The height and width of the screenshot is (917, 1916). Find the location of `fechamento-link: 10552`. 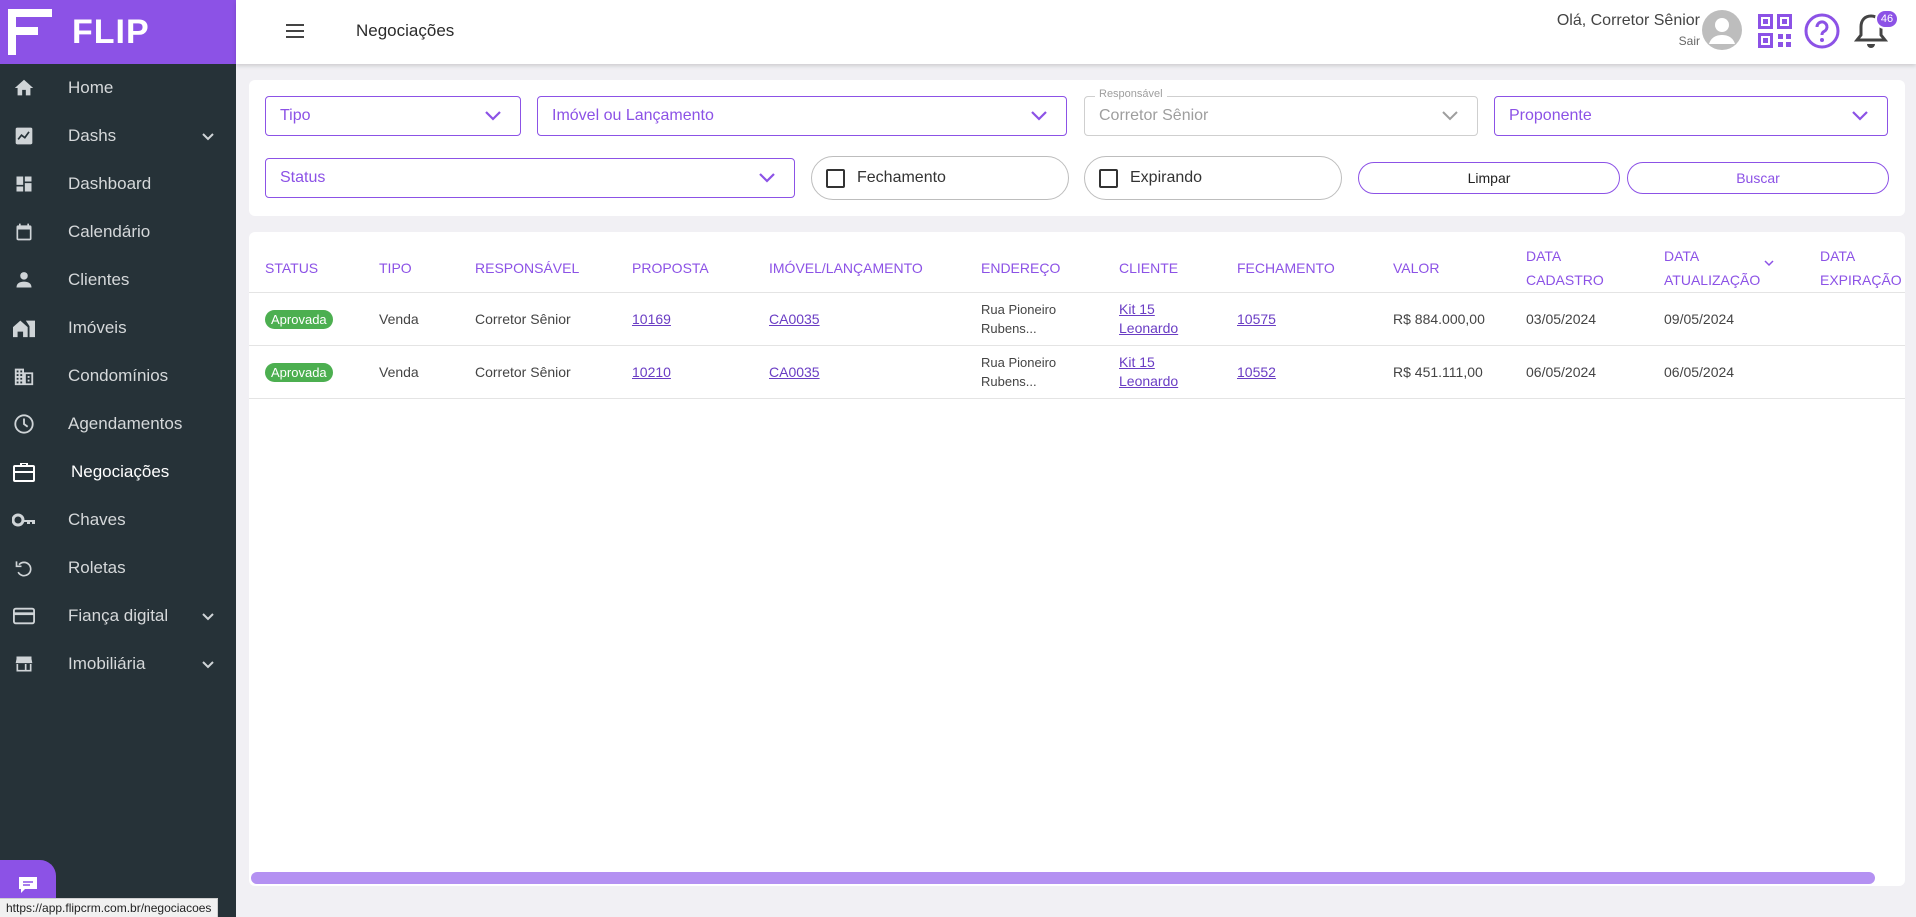

fechamento-link: 10552 is located at coordinates (1256, 372).